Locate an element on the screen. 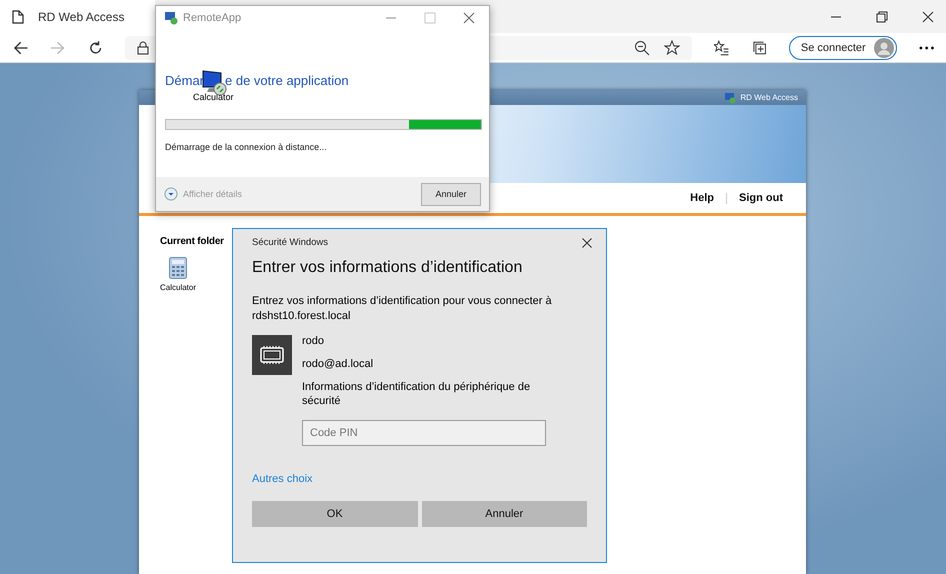 This screenshot has height=574, width=946. refresh-icon is located at coordinates (96, 48).